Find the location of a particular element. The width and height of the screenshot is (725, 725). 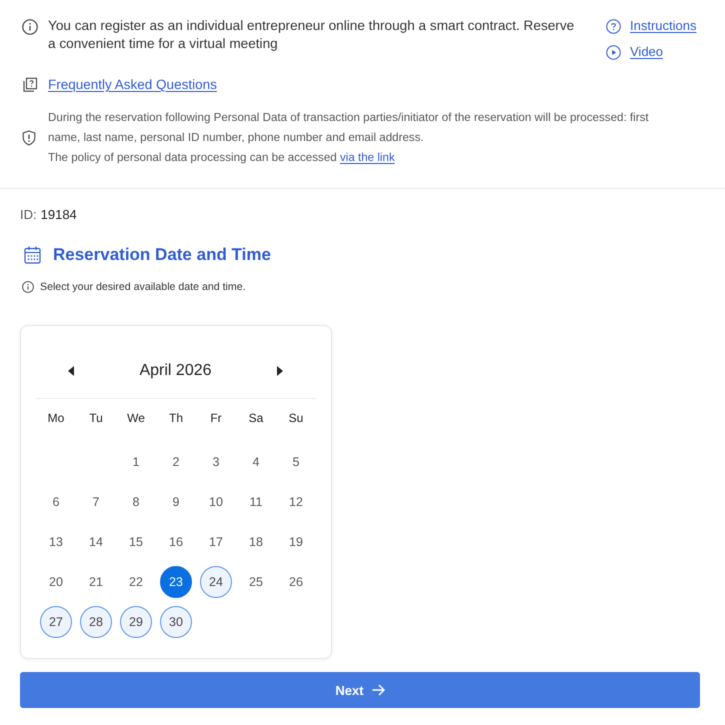

calendar-day: 7 is located at coordinates (96, 502).